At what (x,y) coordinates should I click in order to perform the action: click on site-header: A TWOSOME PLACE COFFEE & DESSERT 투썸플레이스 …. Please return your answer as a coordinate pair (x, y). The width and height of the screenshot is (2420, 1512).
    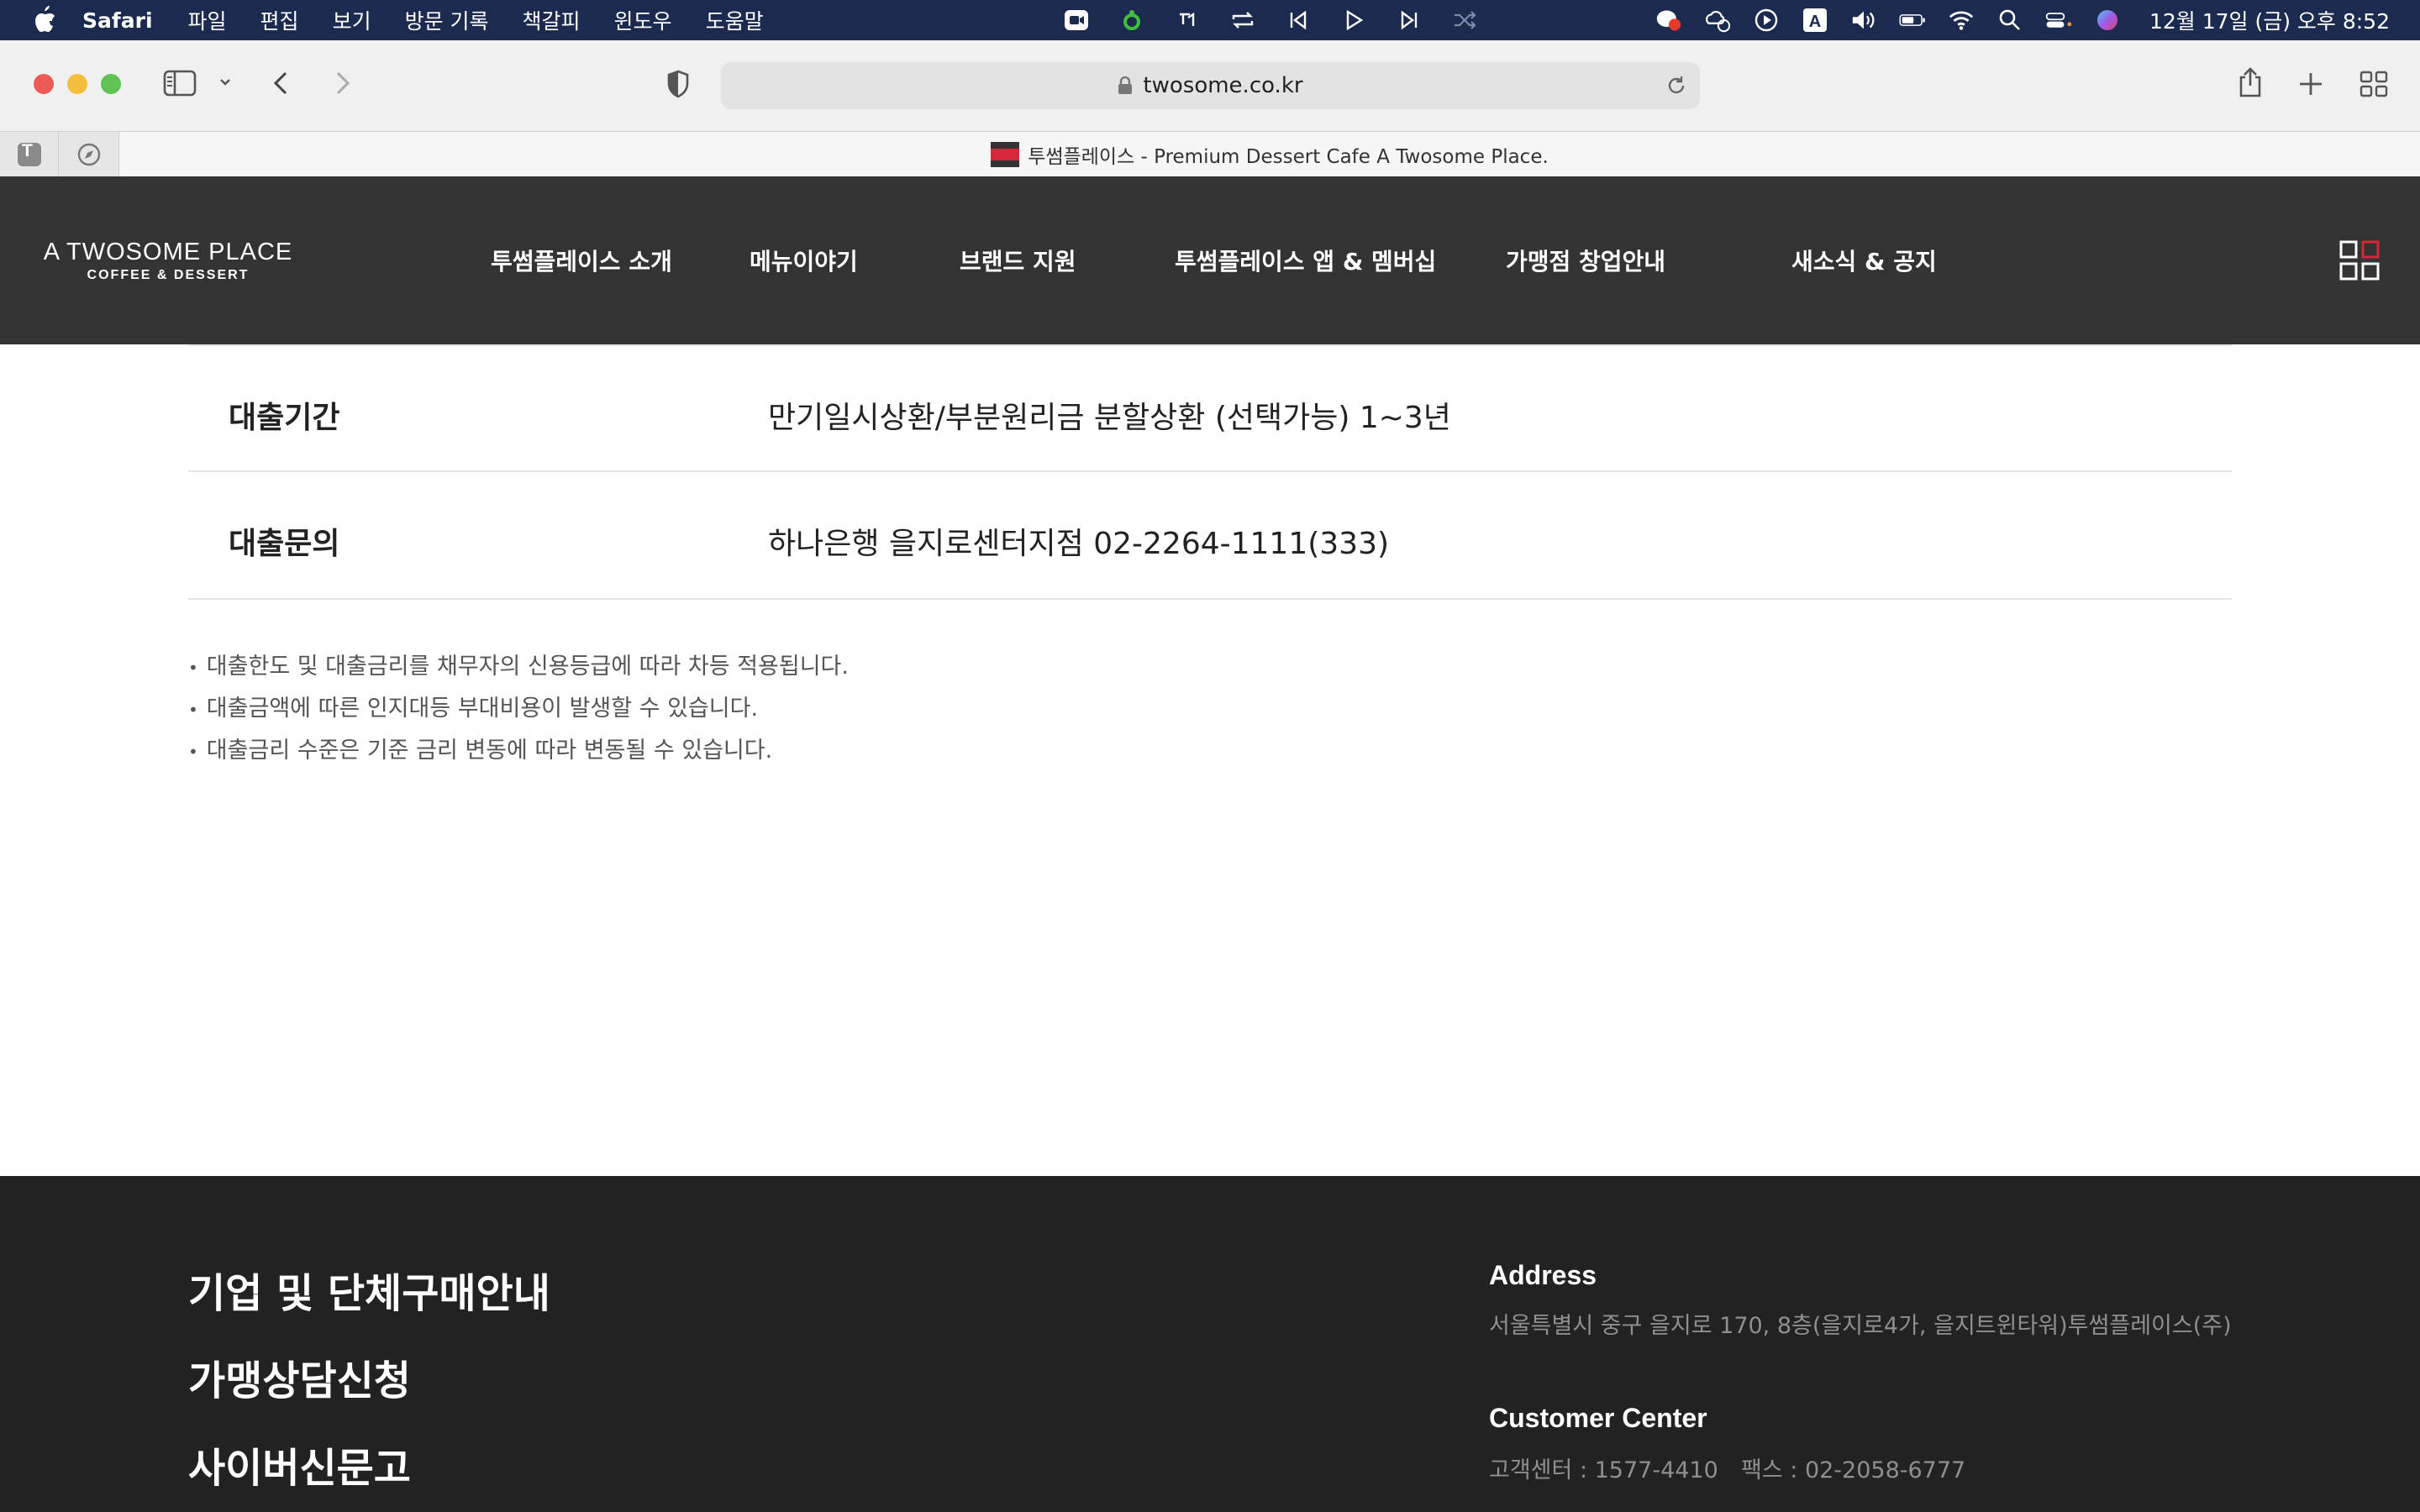
    Looking at the image, I should click on (1210, 260).